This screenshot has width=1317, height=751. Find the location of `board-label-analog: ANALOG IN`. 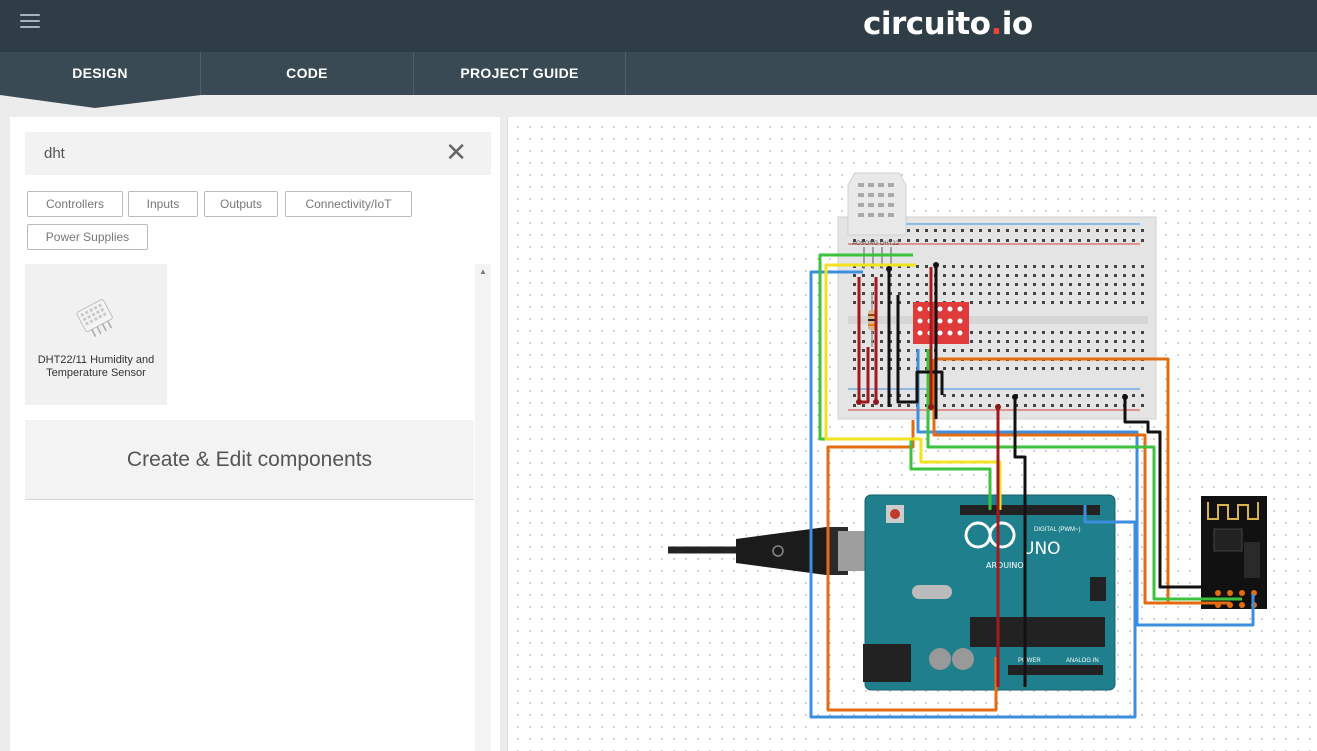

board-label-analog: ANALOG IN is located at coordinates (1082, 661).